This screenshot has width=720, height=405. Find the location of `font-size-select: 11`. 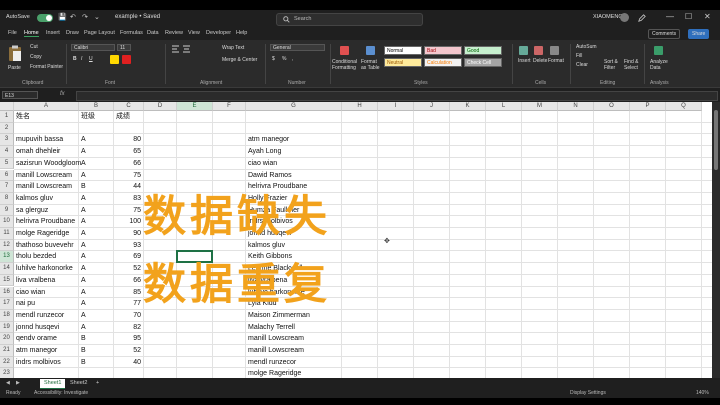

font-size-select: 11 is located at coordinates (124, 47).